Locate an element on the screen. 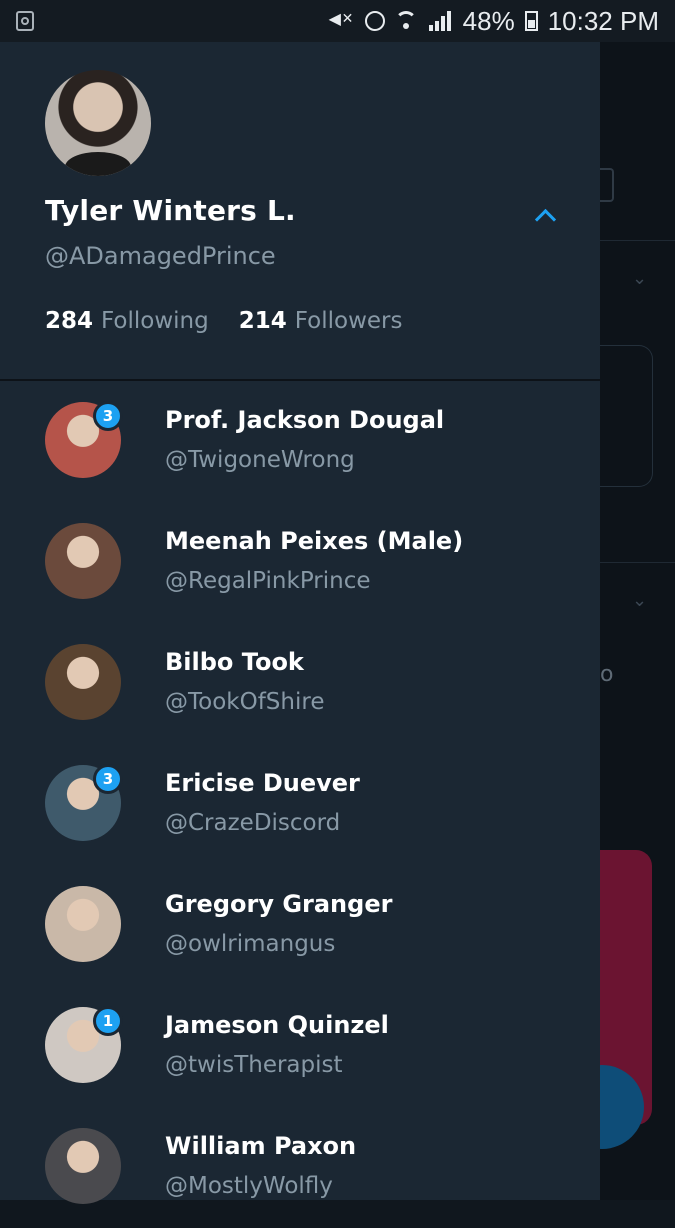 This screenshot has height=1228, width=675. wifi-icon is located at coordinates (406, 21).